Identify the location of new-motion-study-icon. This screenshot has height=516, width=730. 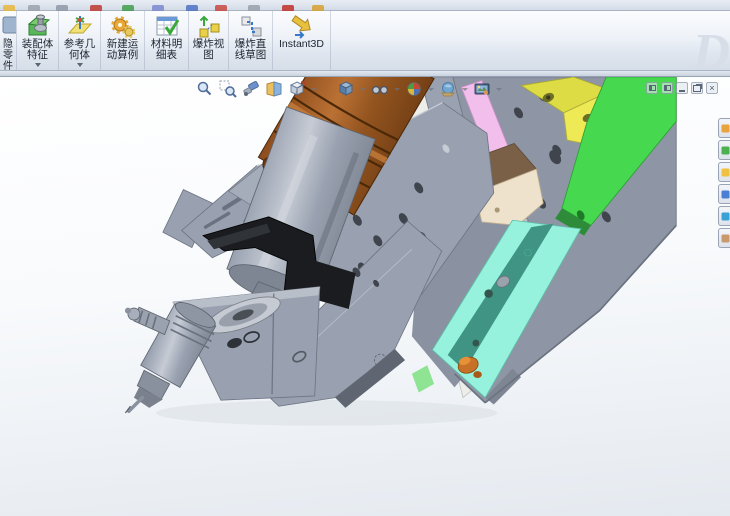
(122, 27).